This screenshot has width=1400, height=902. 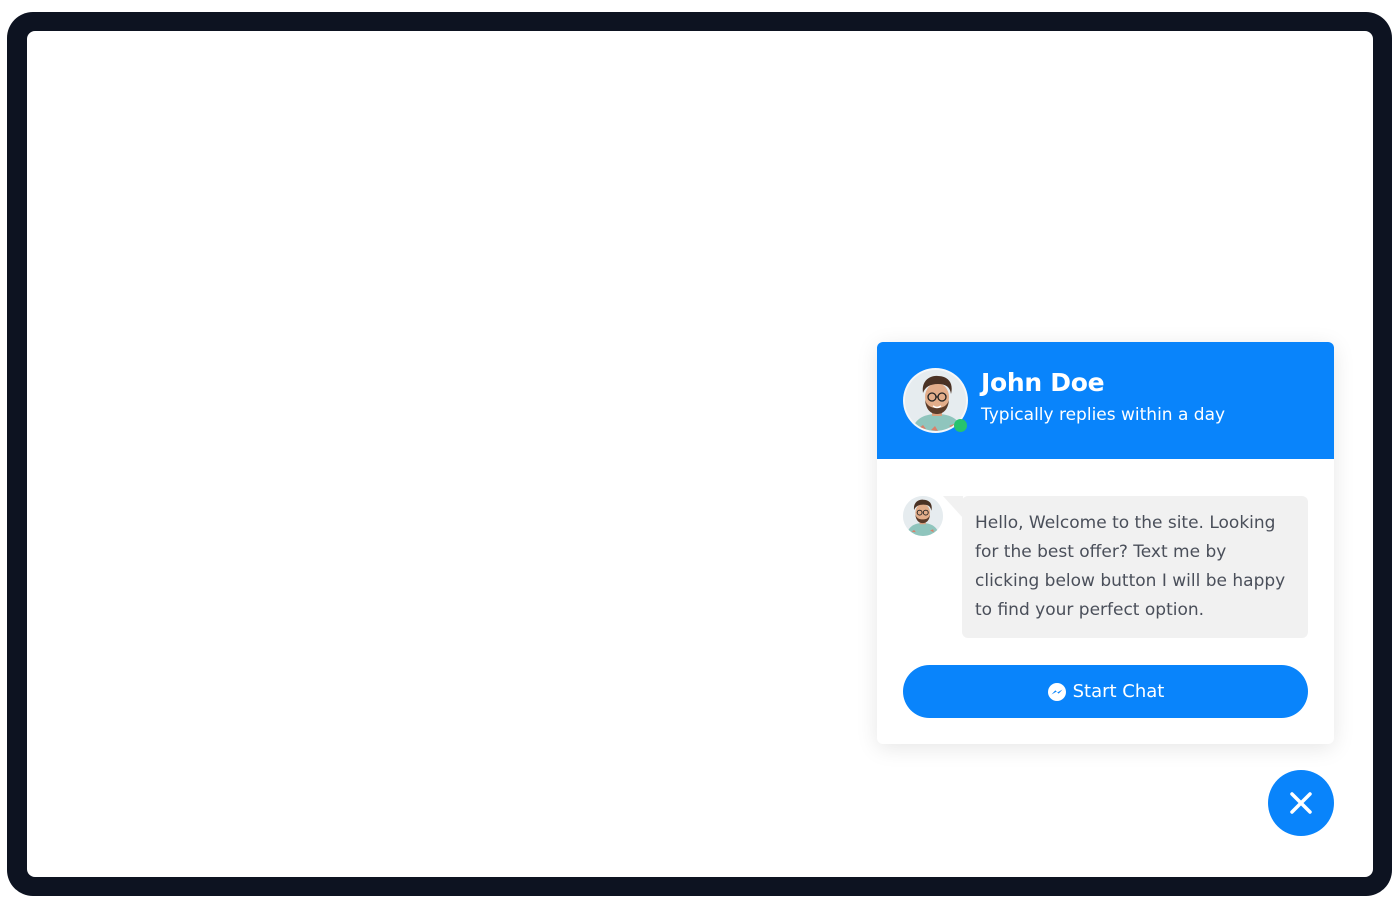 What do you see at coordinates (1103, 415) in the screenshot?
I see `agent-status: Typically replies within a day` at bounding box center [1103, 415].